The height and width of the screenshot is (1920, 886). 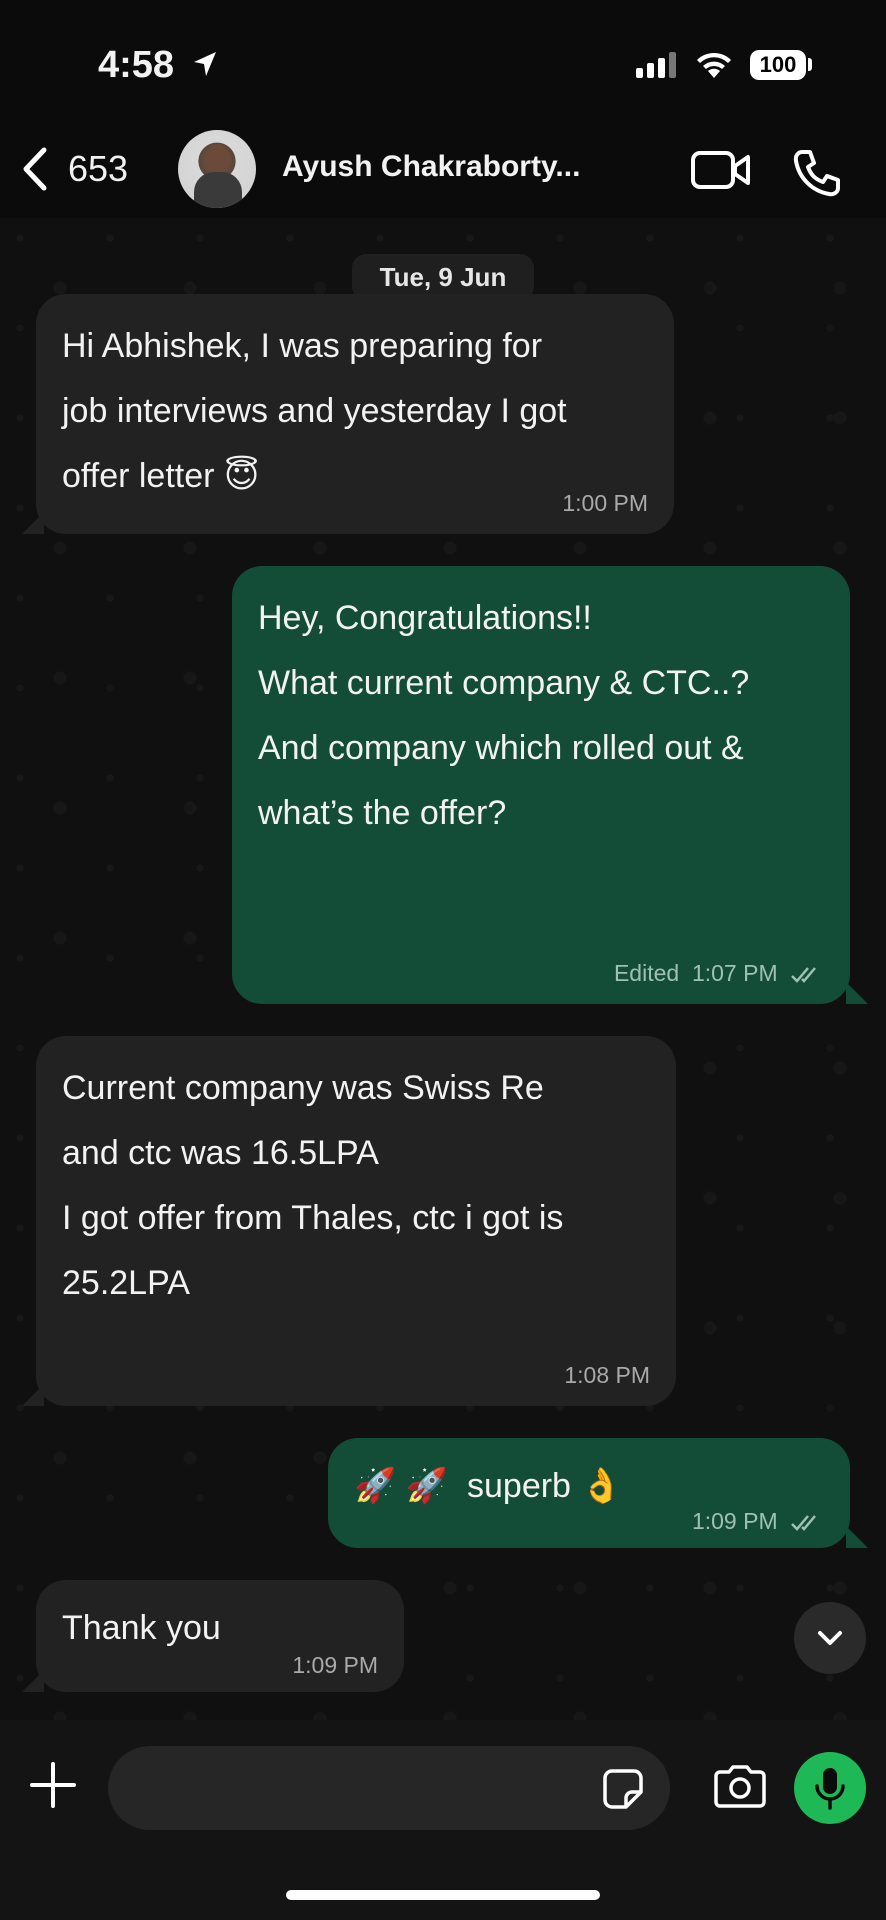 What do you see at coordinates (721, 170) in the screenshot?
I see `video-call-icon` at bounding box center [721, 170].